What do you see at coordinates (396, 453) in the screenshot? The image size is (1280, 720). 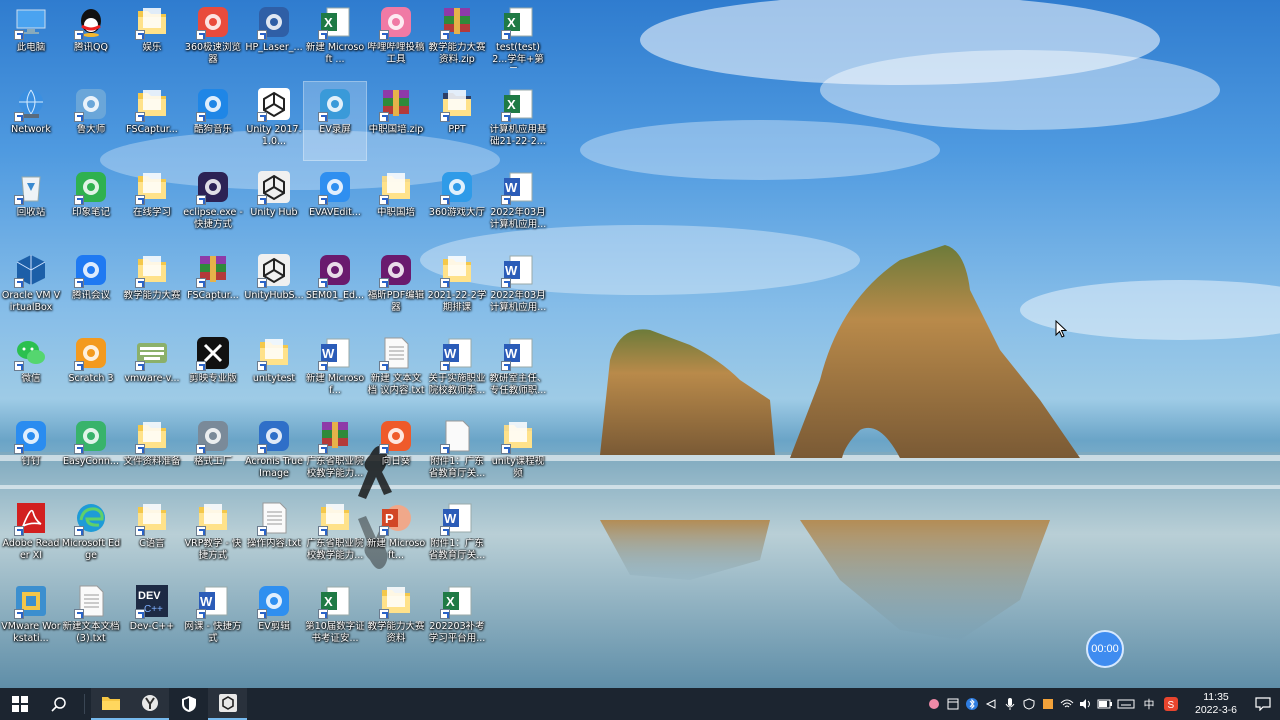 I see `desktop-icon: 向日葵` at bounding box center [396, 453].